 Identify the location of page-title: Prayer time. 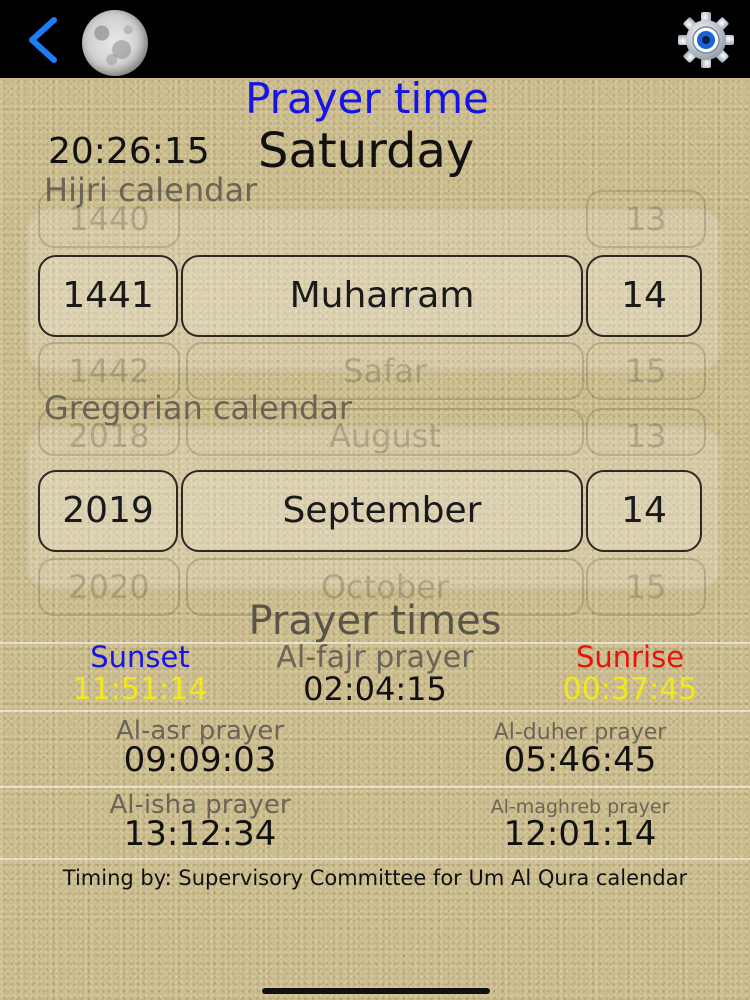
(367, 98).